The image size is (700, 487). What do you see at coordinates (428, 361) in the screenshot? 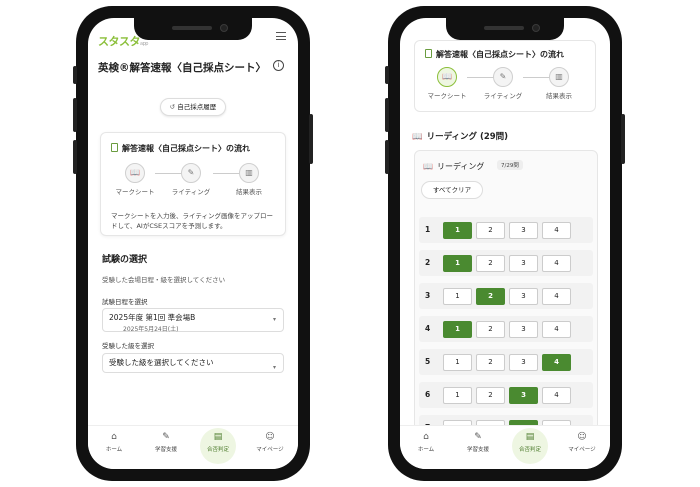
I see `question-number: 5` at bounding box center [428, 361].